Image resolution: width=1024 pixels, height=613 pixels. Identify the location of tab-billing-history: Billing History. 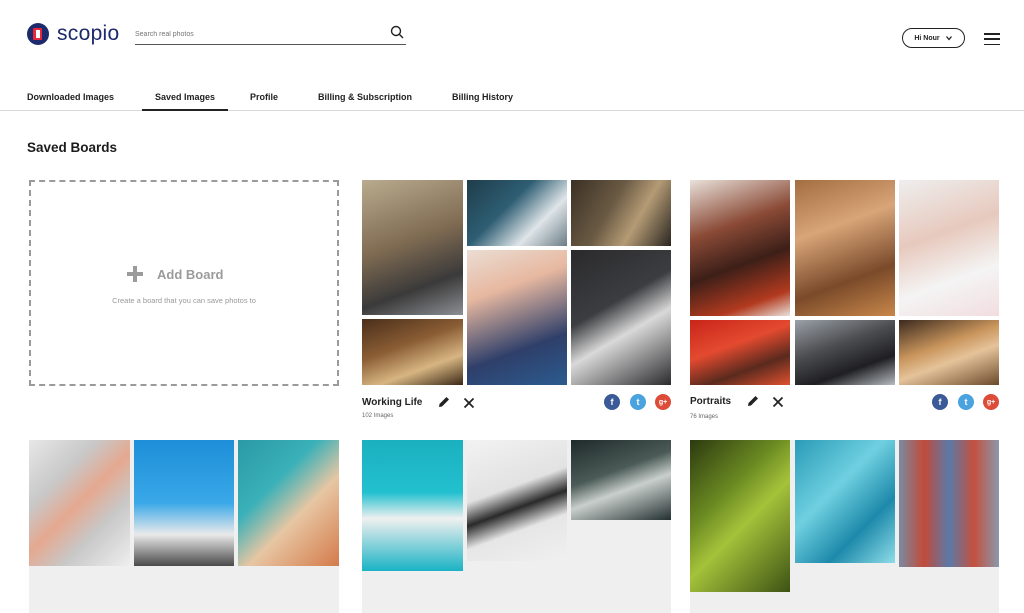
(482, 97).